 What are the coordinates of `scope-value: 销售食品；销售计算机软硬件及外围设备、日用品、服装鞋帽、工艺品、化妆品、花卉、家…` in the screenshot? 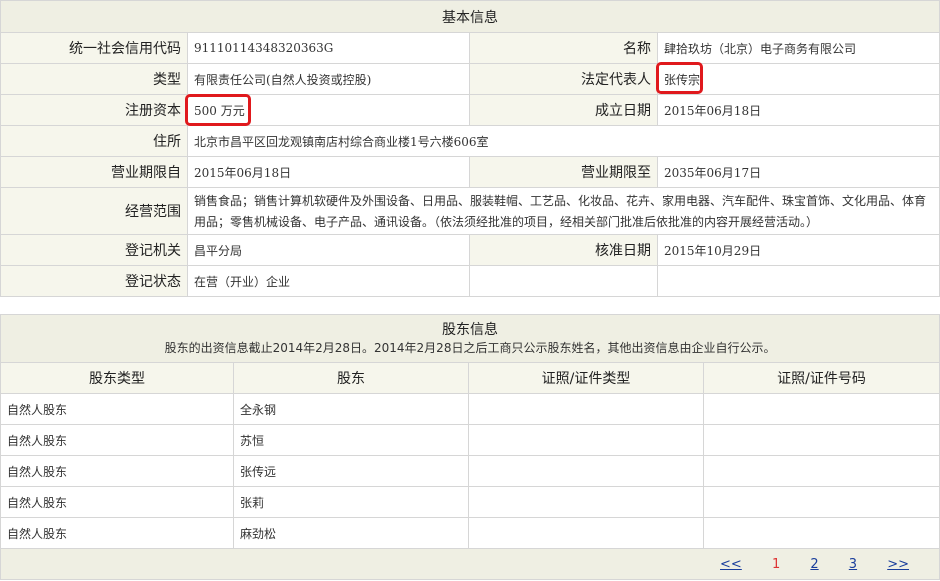 It's located at (563, 211).